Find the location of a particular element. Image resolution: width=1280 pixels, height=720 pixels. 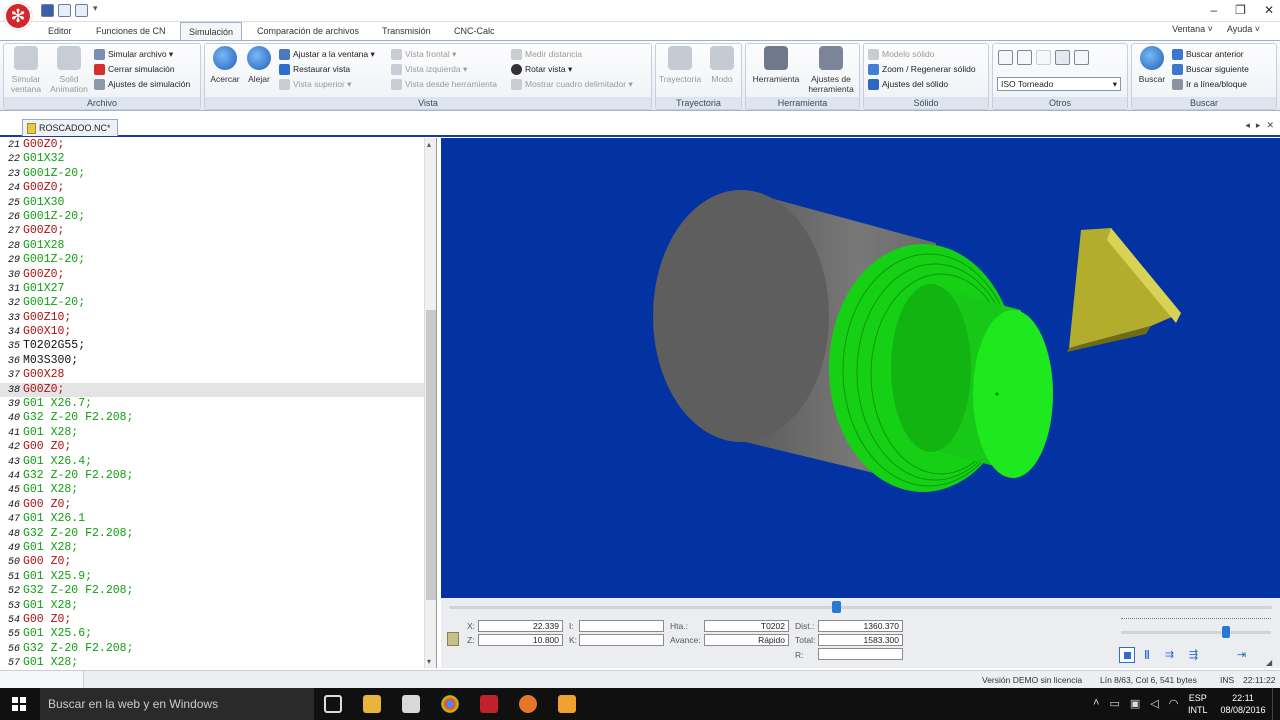

speed-slider-track is located at coordinates (1196, 632).